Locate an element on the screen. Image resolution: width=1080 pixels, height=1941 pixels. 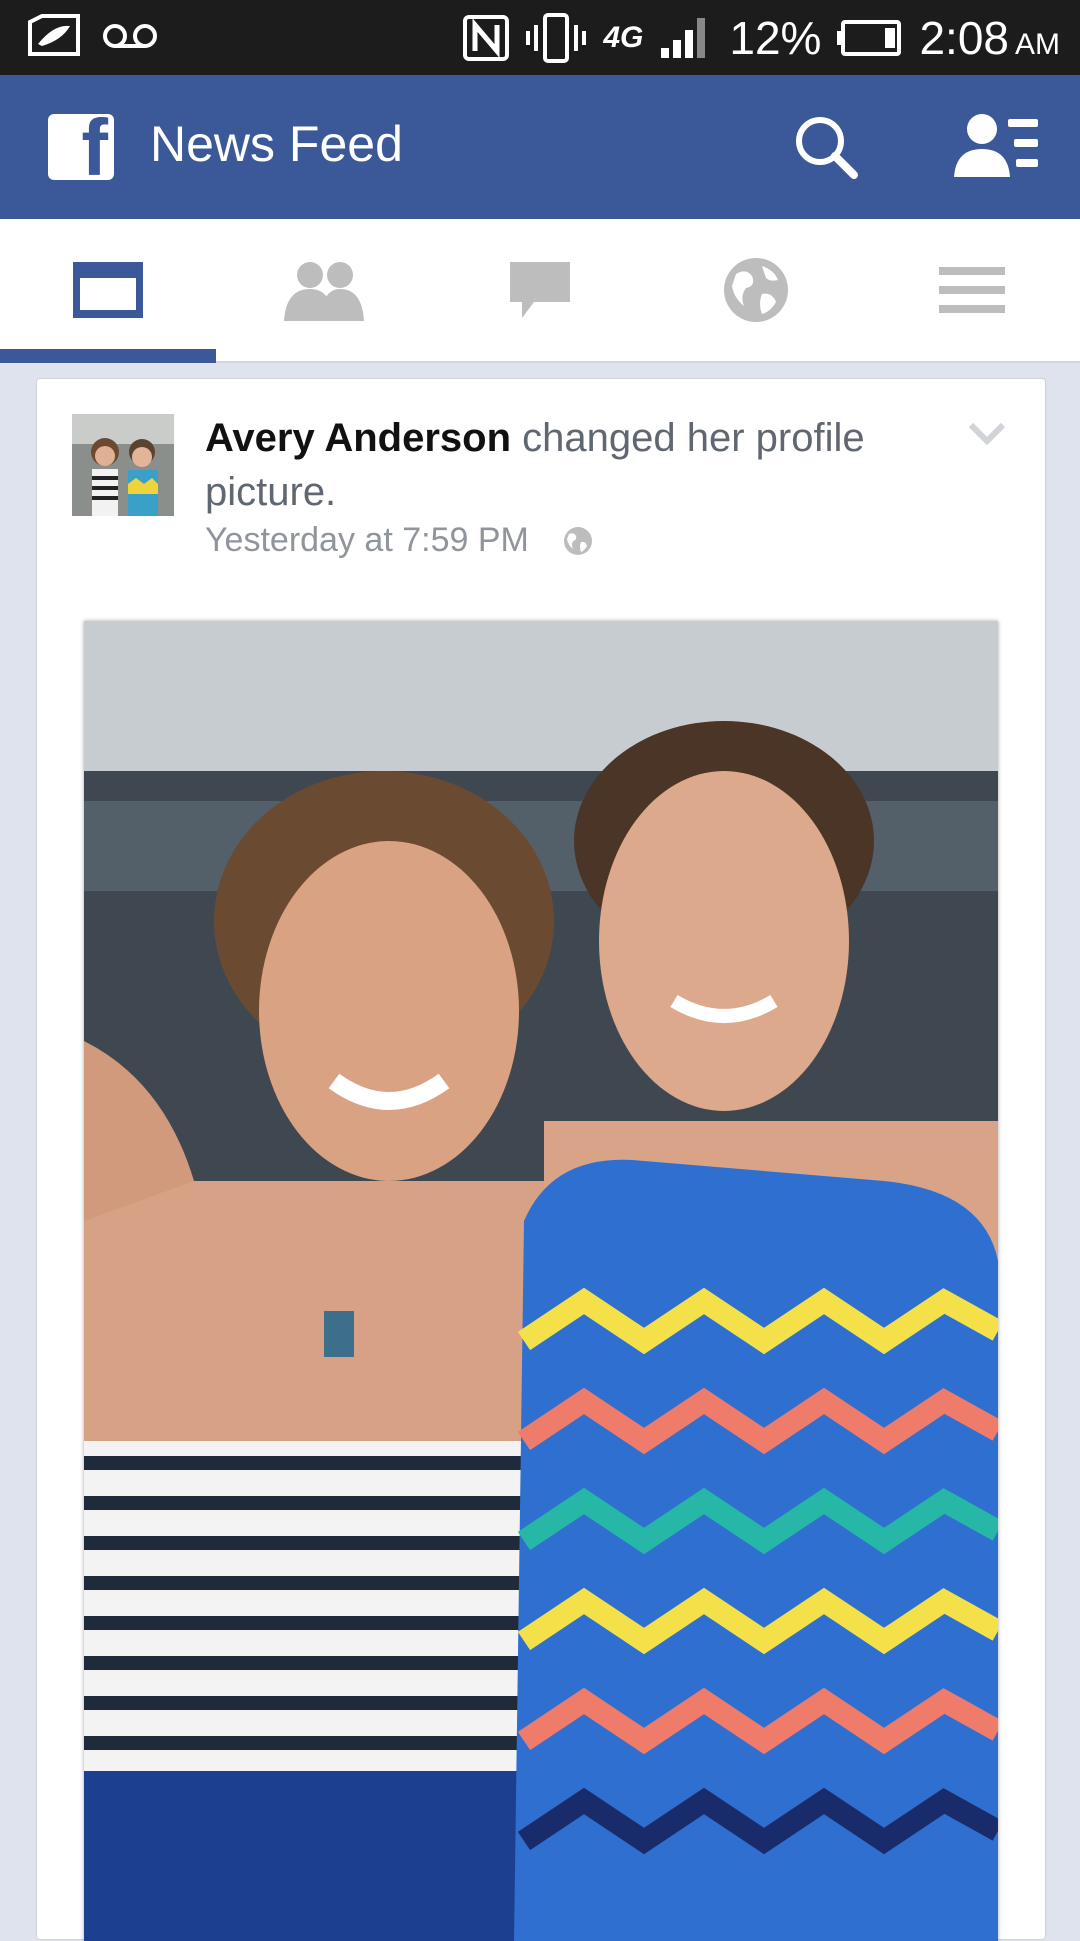
post-timestamp: Yesterday at 7:59 PM is located at coordinates (367, 540).